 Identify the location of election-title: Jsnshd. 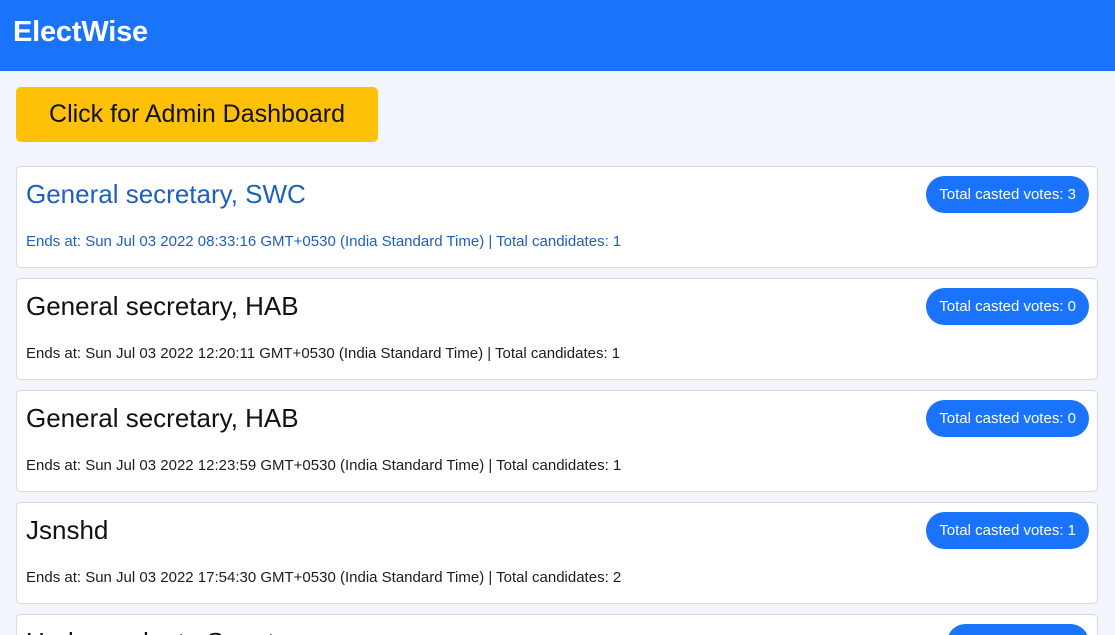
(67, 530).